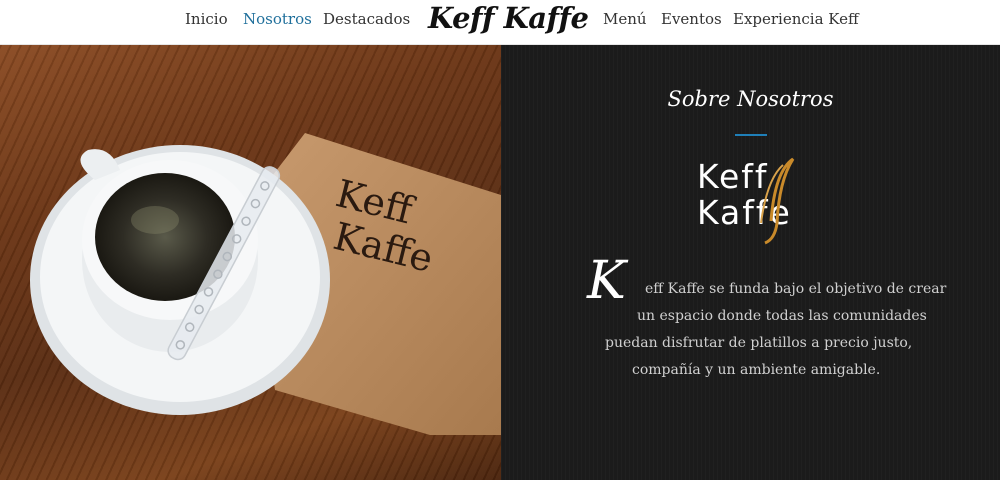 This screenshot has width=1000, height=480. What do you see at coordinates (777, 201) in the screenshot?
I see `logo-flourish-icon` at bounding box center [777, 201].